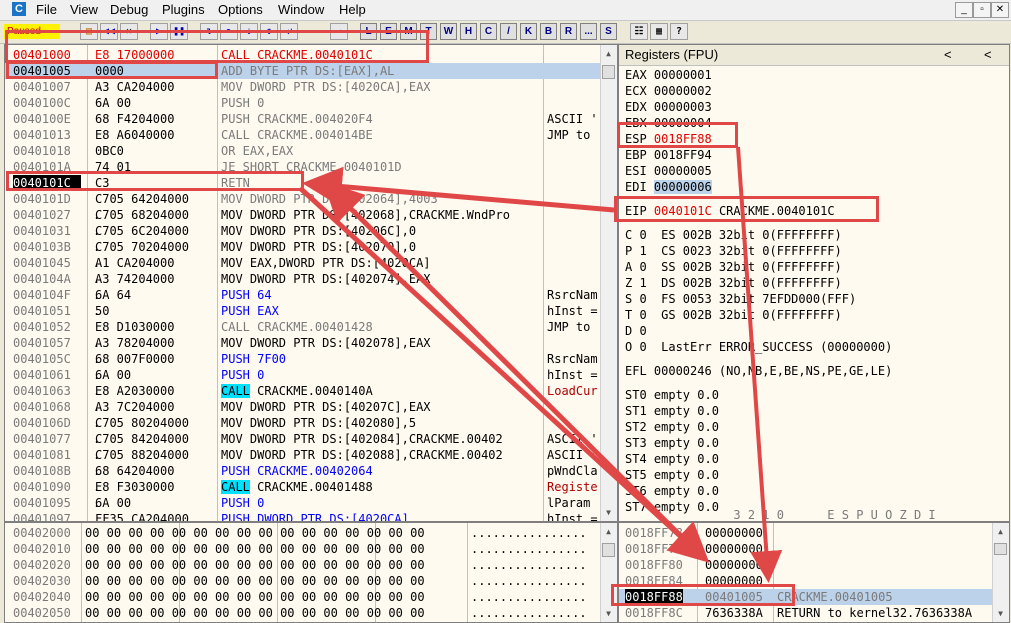 The height and width of the screenshot is (623, 1011). What do you see at coordinates (428, 31) in the screenshot?
I see `threads-button: T` at bounding box center [428, 31].